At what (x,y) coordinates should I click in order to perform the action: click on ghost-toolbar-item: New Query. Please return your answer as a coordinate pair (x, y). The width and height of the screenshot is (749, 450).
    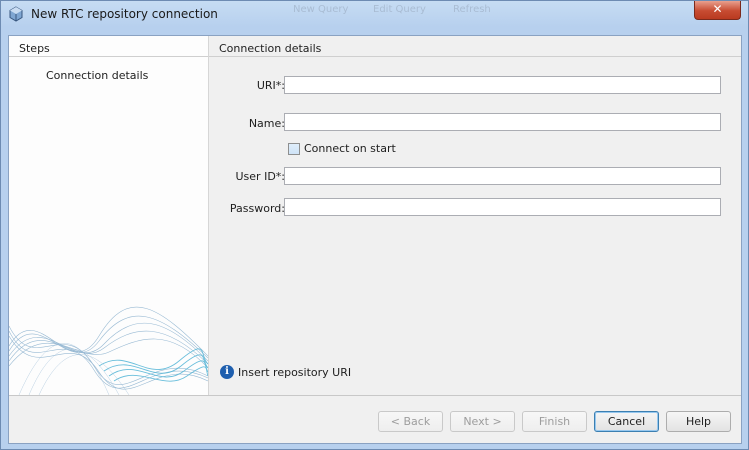
    Looking at the image, I should click on (321, 9).